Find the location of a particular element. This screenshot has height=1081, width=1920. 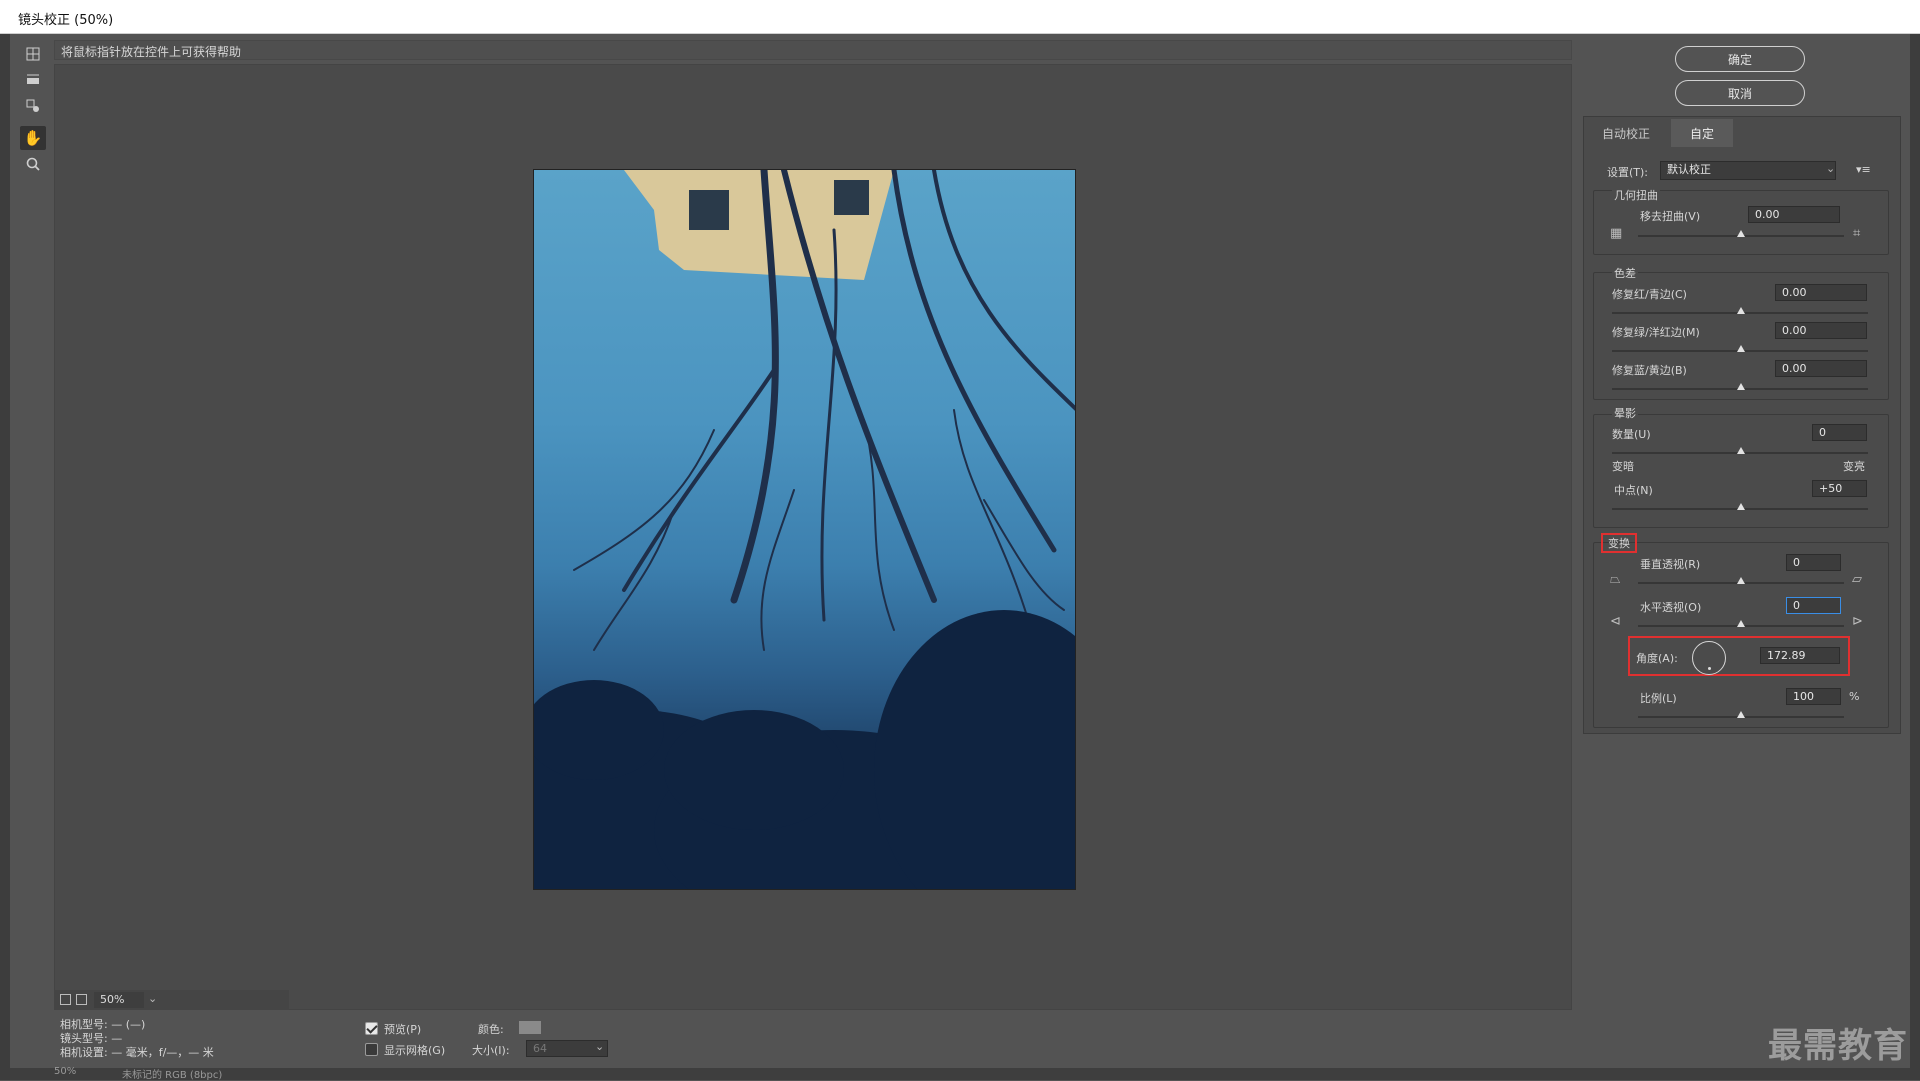

hand-tool-icon: ✋ is located at coordinates (33, 138).